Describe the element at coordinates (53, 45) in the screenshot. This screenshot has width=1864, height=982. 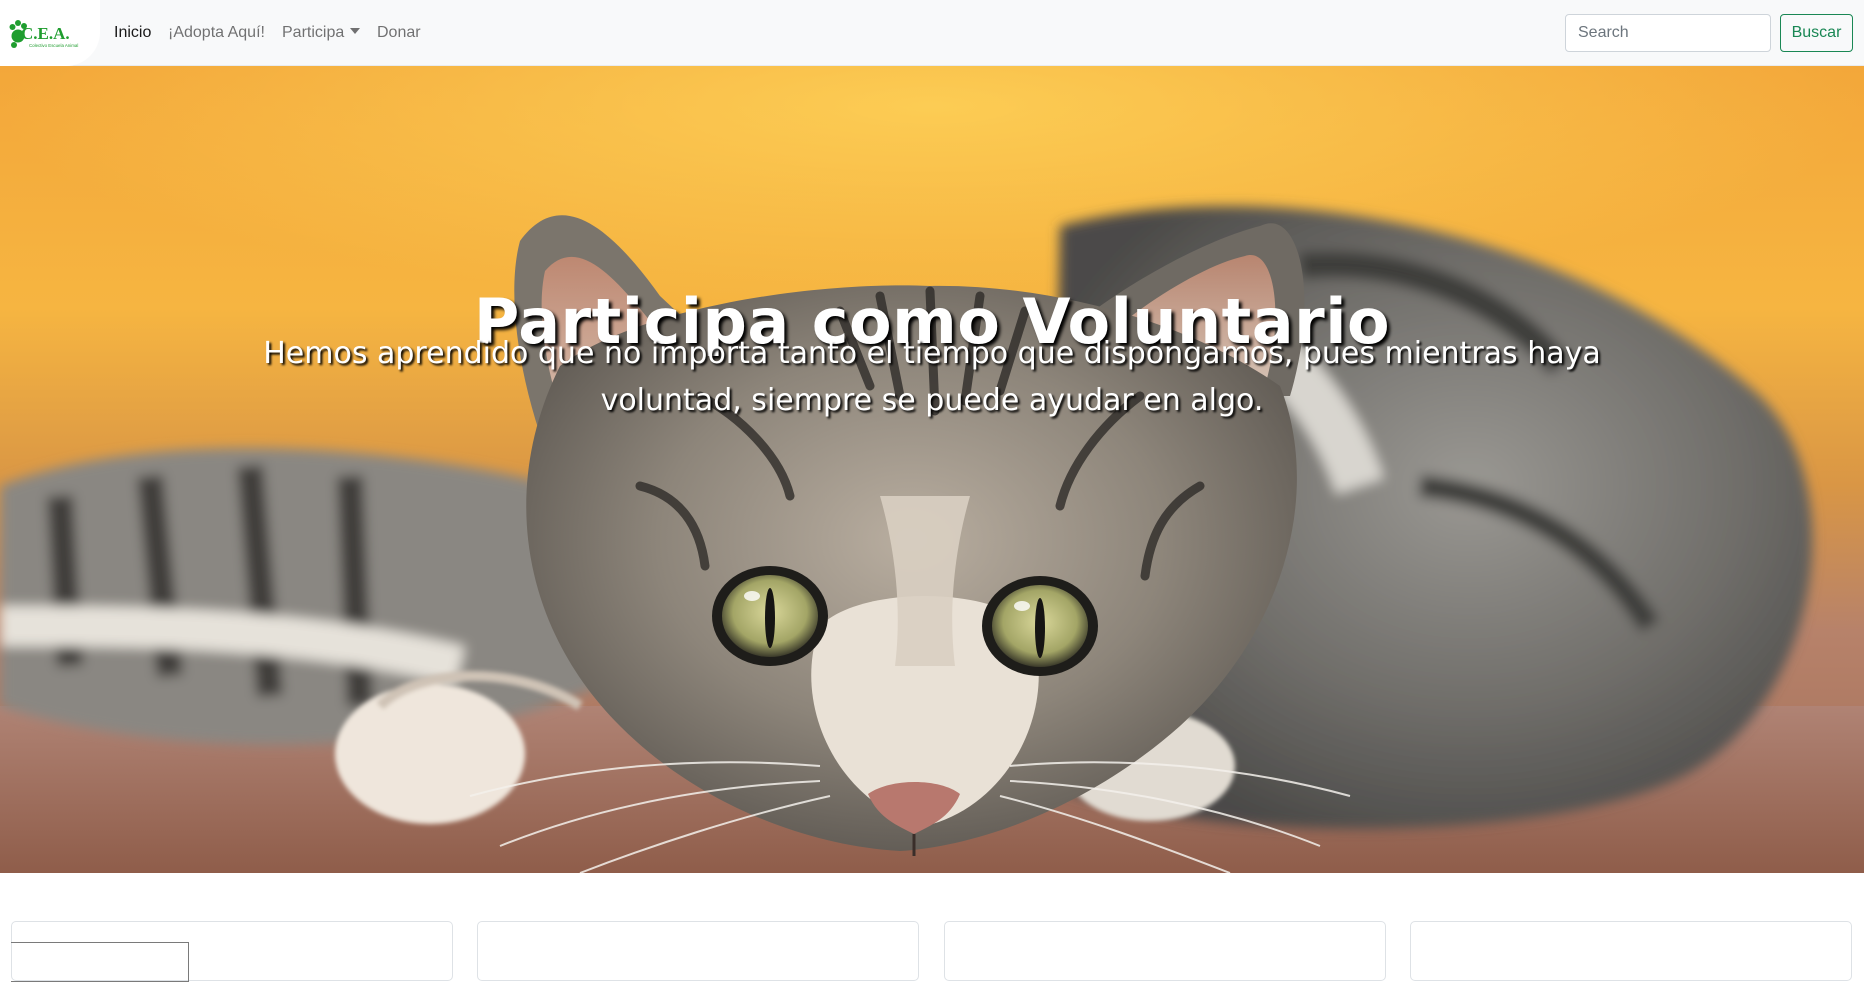
I see `logo-subtext: Colectivo Escuela Animal` at that location.